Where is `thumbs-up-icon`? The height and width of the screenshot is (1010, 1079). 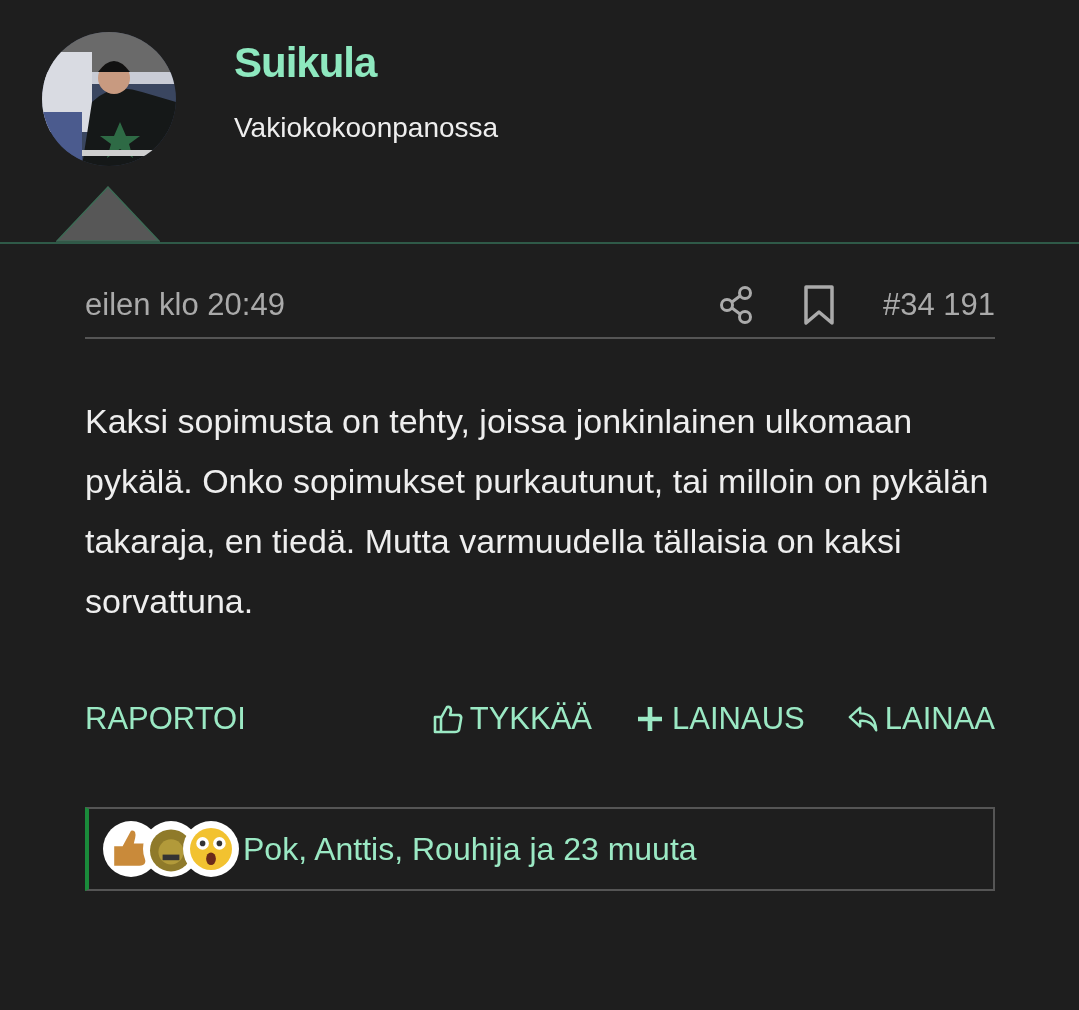 thumbs-up-icon is located at coordinates (447, 719).